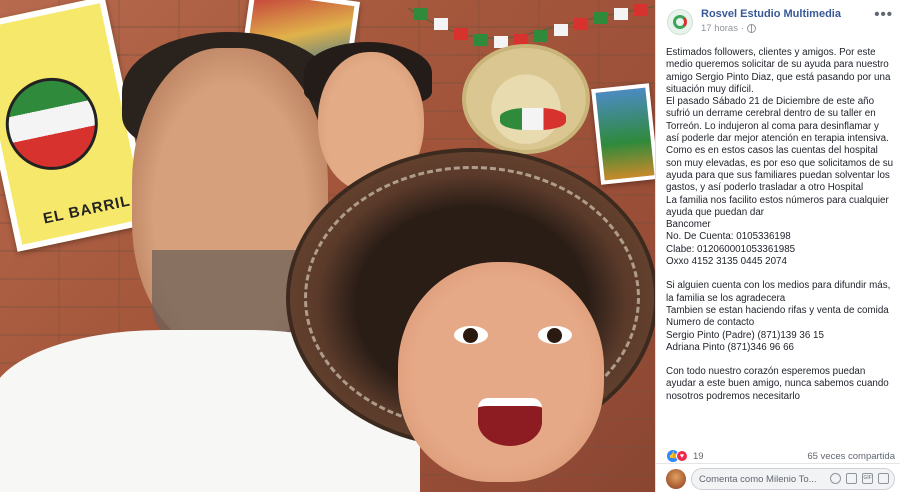  I want to click on reaction-count: 19, so click(698, 456).